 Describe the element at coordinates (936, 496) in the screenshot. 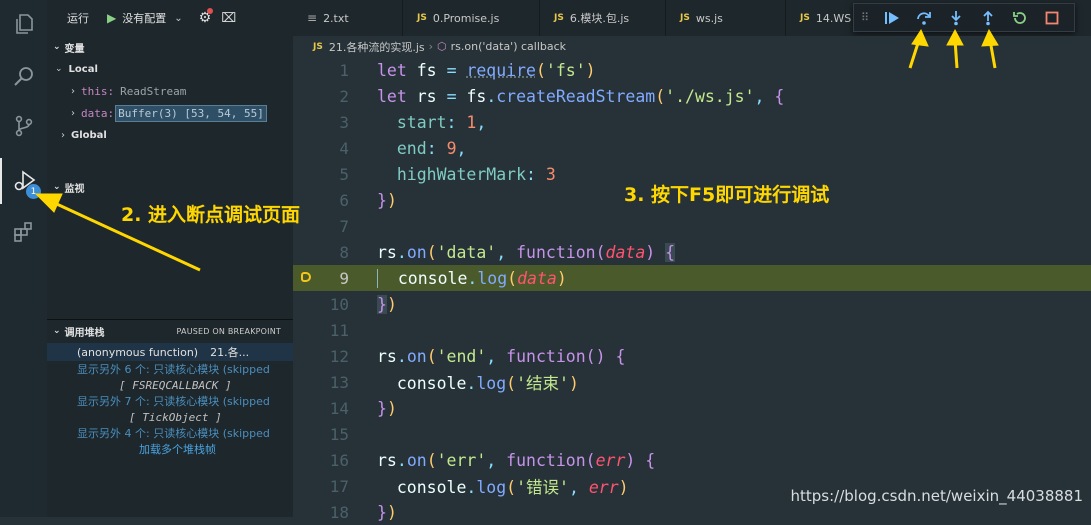

I see `watermark: https://blog.csdn.net/weixin_44038881` at that location.